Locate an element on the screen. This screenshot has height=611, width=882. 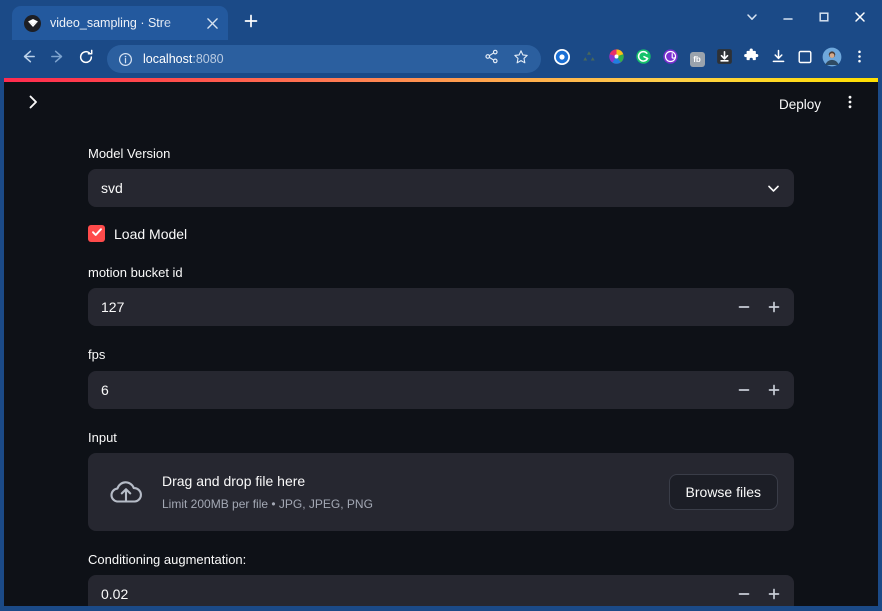
conditioning-augmentation-field: Conditioning augmentation: 0.02 is located at coordinates (441, 578).